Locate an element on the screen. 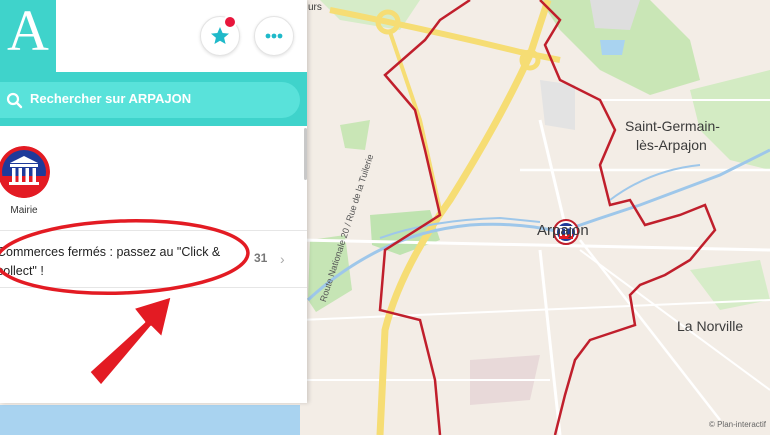 The width and height of the screenshot is (770, 435). list-item-count: 31 is located at coordinates (261, 258).